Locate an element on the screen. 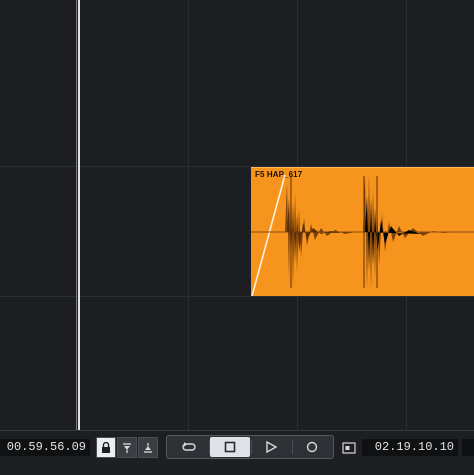 This screenshot has width=474, height=475. position-display-right: 02.19.10.10 is located at coordinates (410, 447).